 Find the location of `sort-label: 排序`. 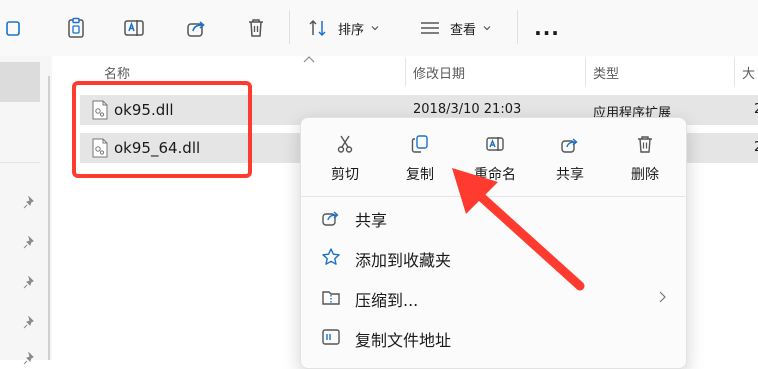

sort-label: 排序 is located at coordinates (351, 30).